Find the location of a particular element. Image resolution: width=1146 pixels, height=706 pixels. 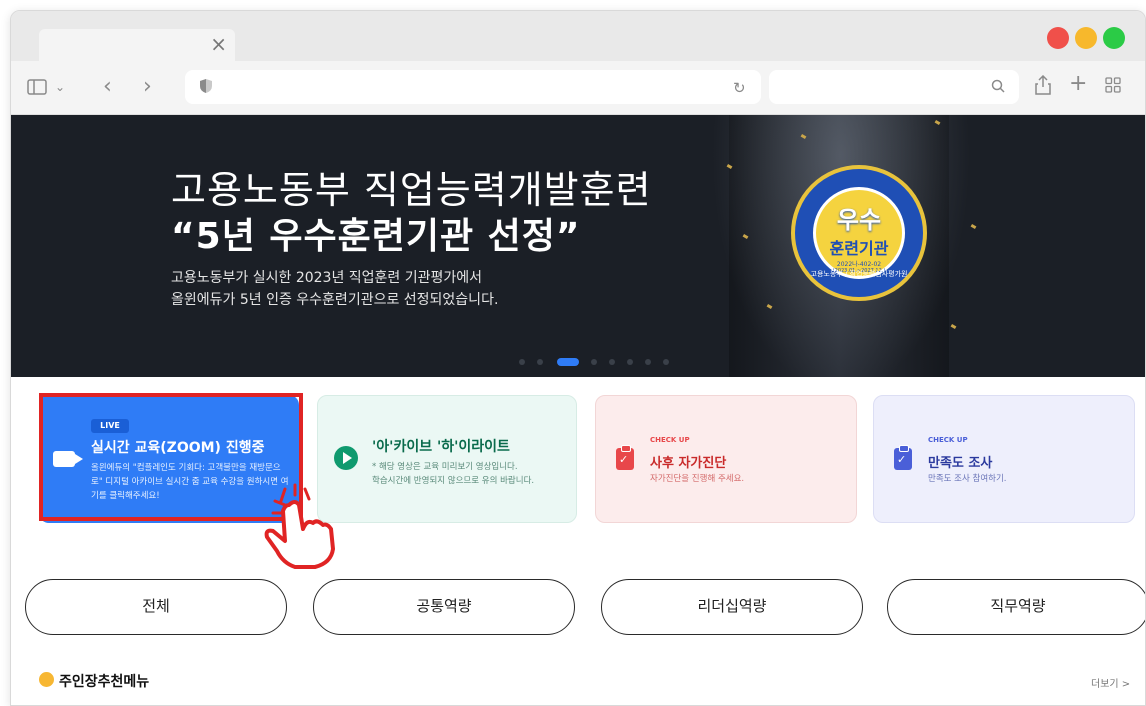

close-window-button is located at coordinates (1058, 38).